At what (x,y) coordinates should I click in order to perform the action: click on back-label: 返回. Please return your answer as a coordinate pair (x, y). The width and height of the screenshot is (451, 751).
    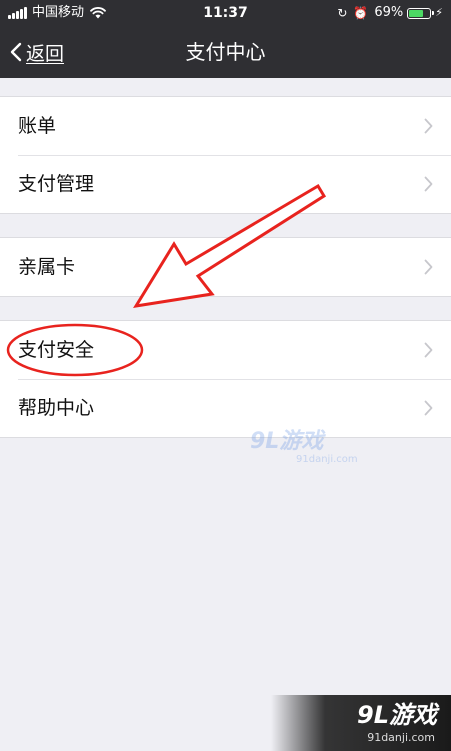
    Looking at the image, I should click on (45, 53).